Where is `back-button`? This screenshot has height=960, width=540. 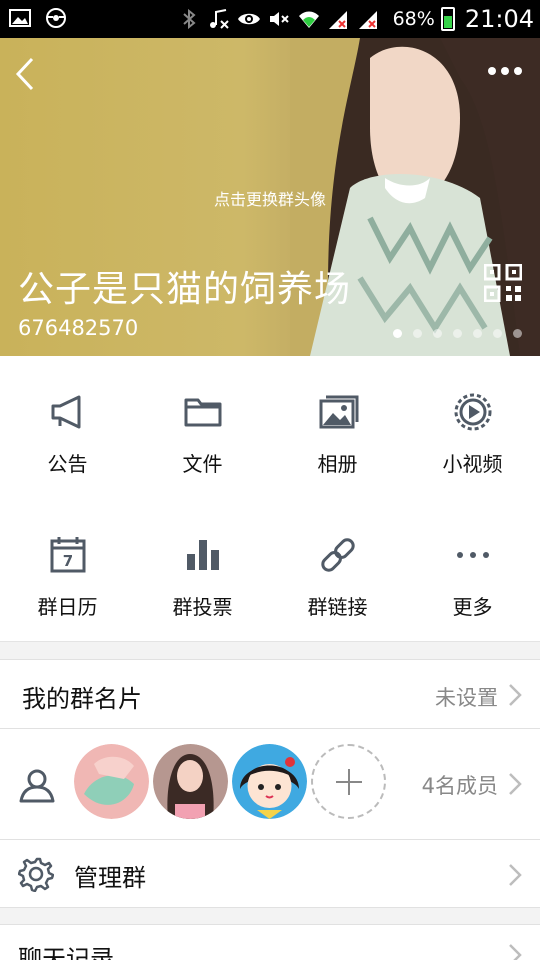 back-button is located at coordinates (25, 74).